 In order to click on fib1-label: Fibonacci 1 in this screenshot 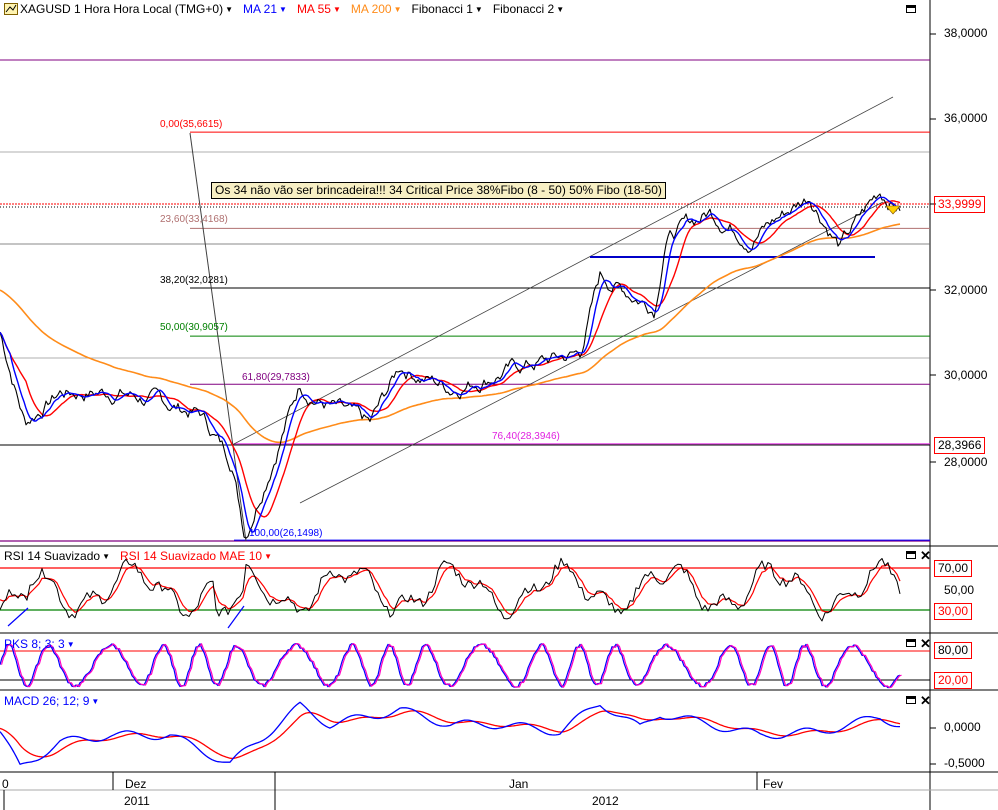, I will do `click(442, 9)`.